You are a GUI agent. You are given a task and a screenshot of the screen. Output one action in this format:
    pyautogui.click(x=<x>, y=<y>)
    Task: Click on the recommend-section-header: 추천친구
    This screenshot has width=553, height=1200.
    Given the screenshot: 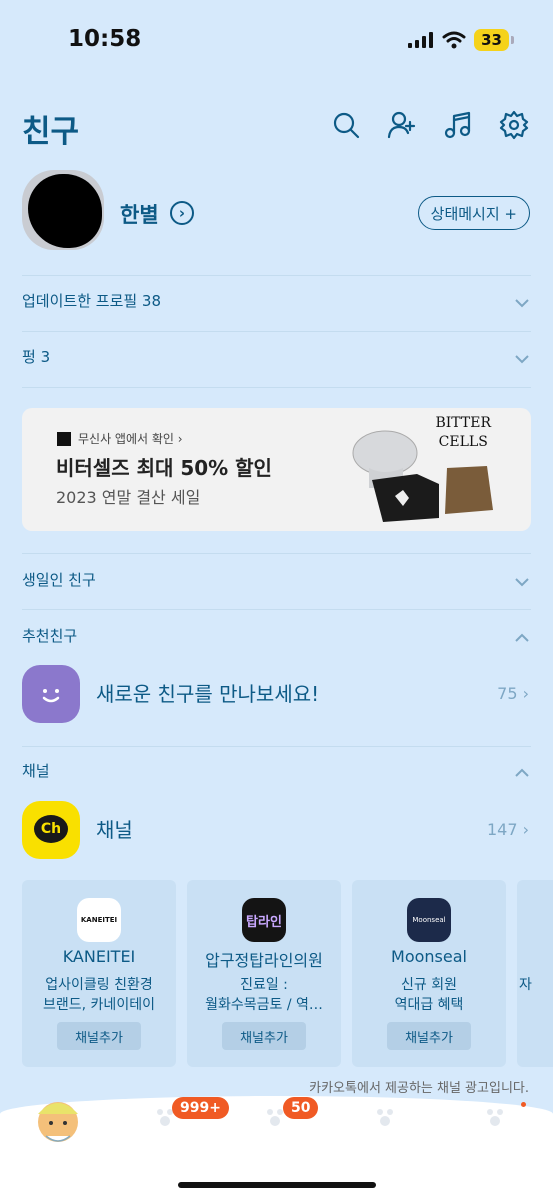 What is the action you would take?
    pyautogui.click(x=49, y=635)
    